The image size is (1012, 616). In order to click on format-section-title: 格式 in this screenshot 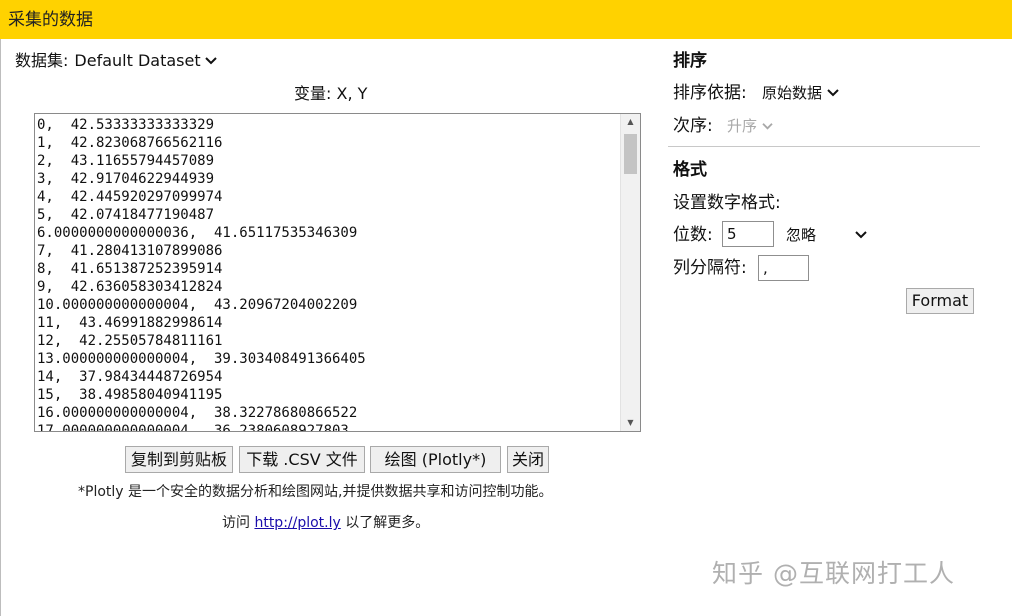, I will do `click(690, 170)`.